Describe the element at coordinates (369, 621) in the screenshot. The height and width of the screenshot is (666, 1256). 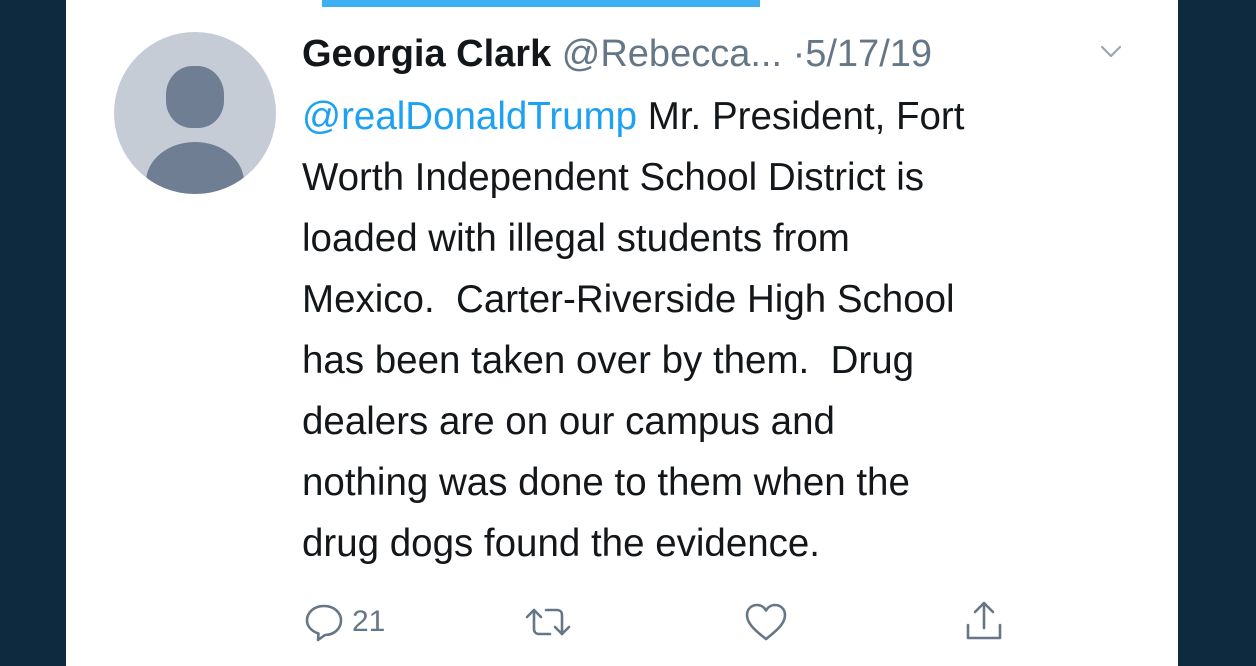
I see `reply-count: 21` at that location.